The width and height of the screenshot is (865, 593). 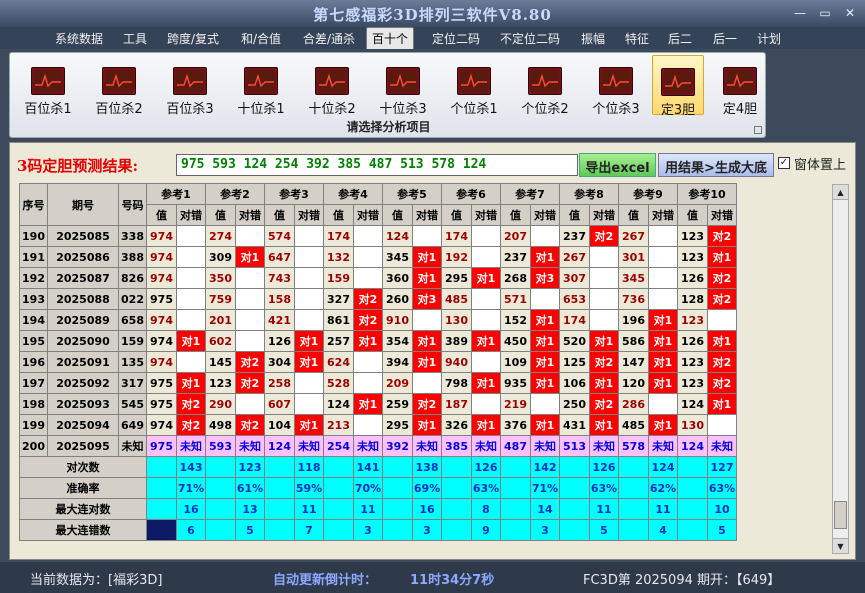 What do you see at coordinates (329, 38) in the screenshot?
I see `menu-item-5: 合差/通杀` at bounding box center [329, 38].